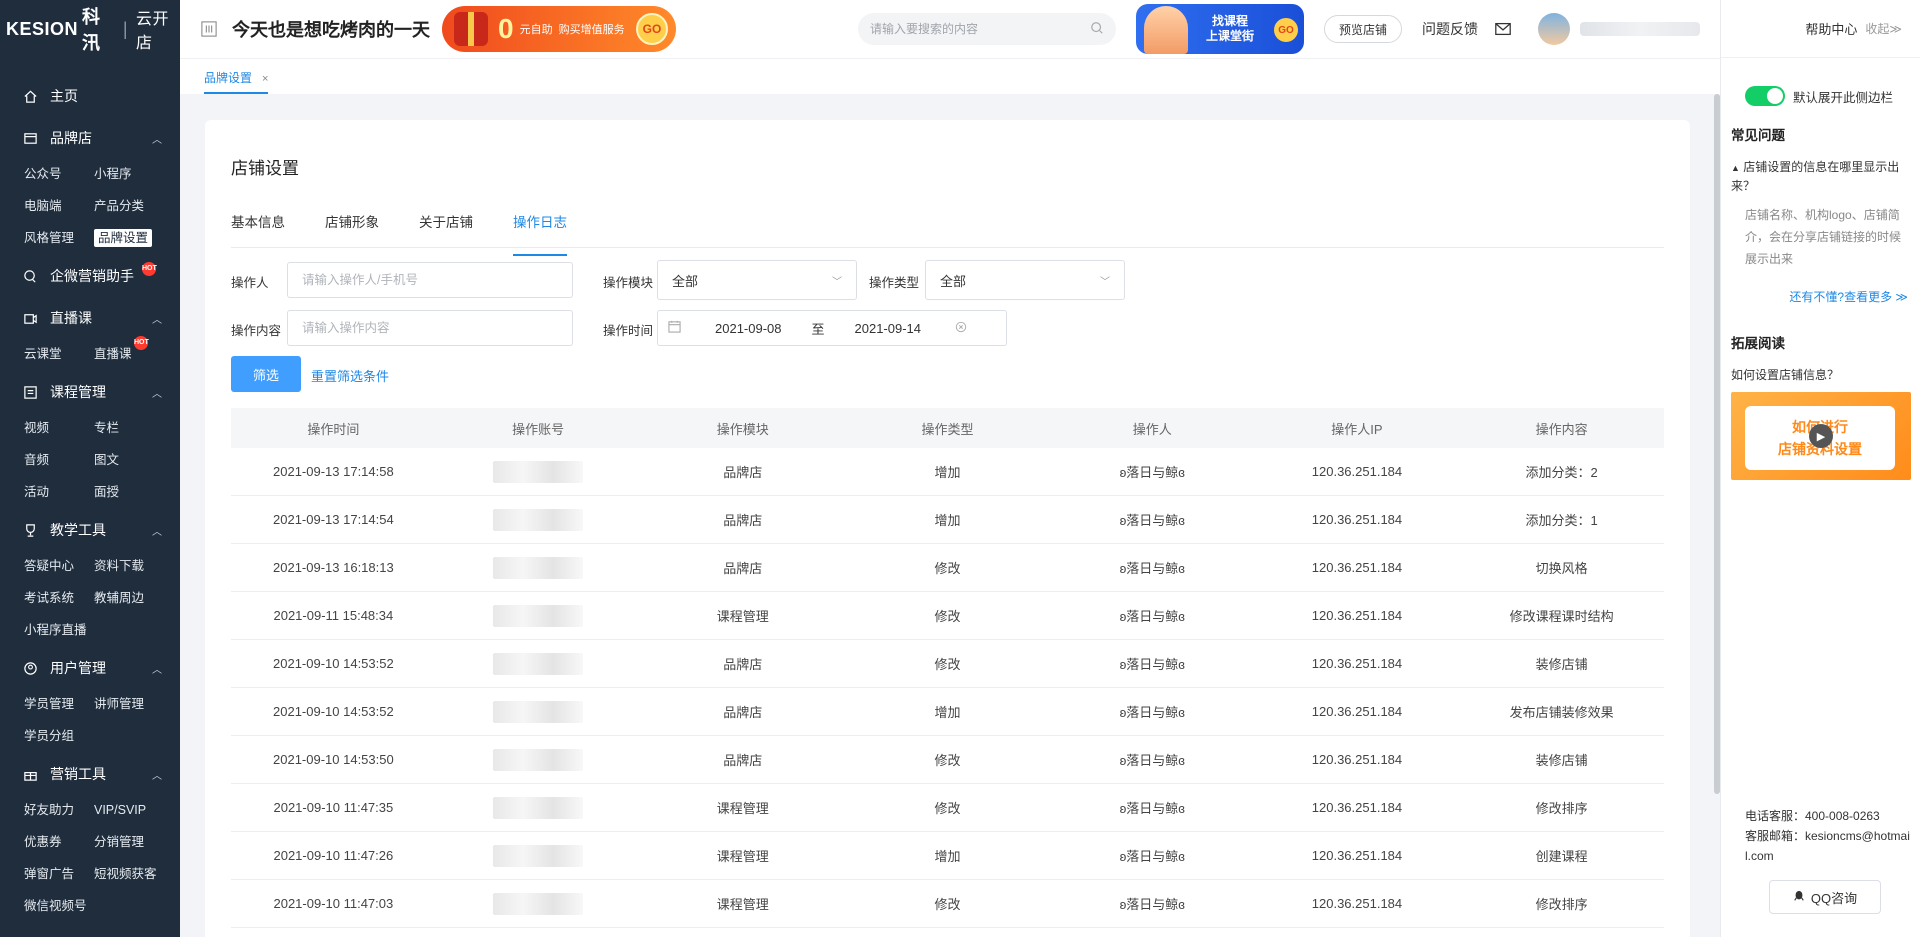  I want to click on col-header-module: 操作模块, so click(742, 429).